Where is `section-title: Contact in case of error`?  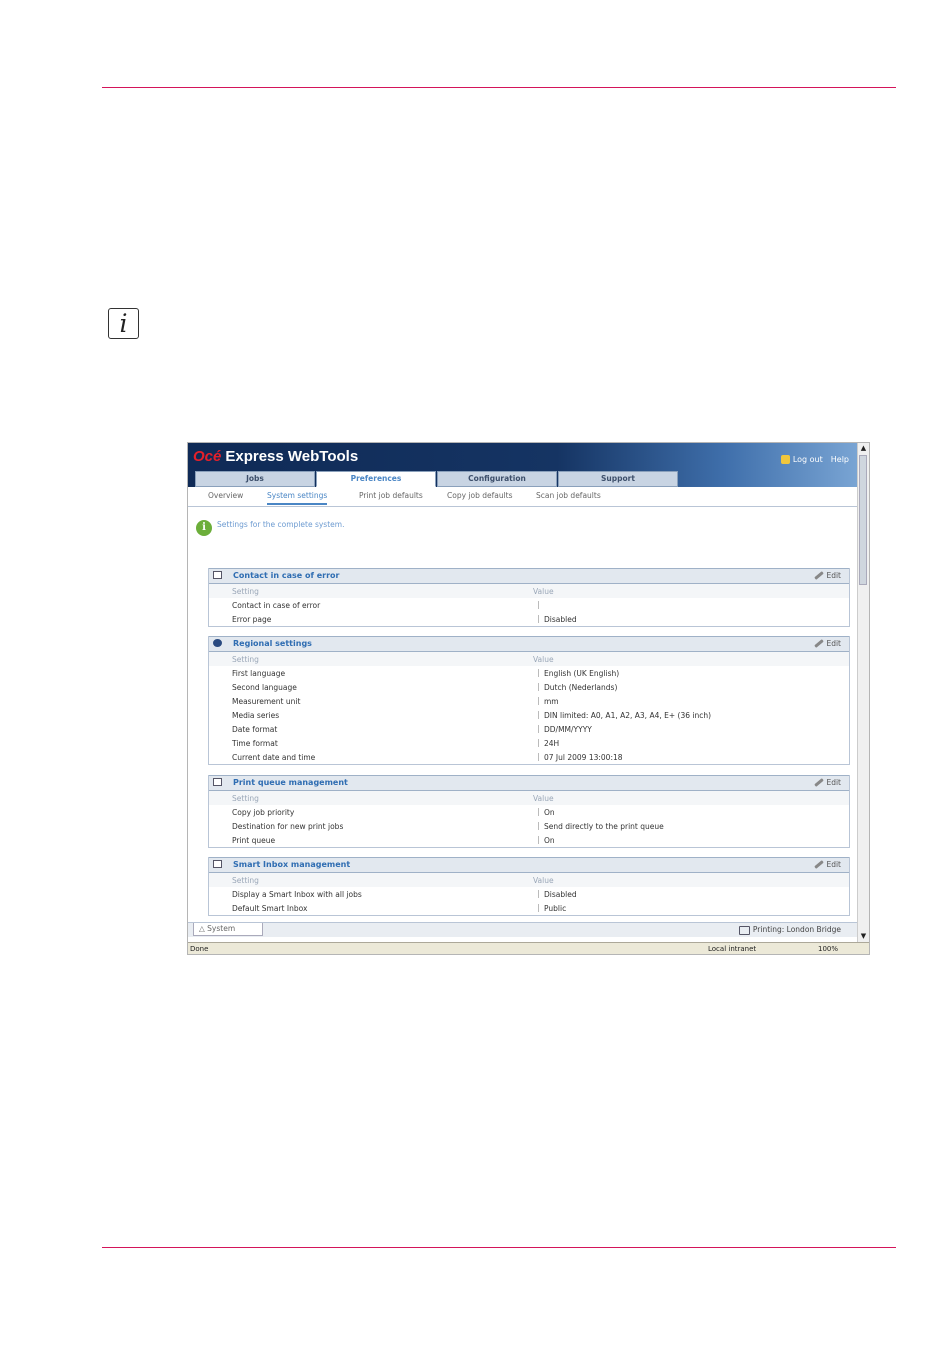 section-title: Contact in case of error is located at coordinates (286, 575).